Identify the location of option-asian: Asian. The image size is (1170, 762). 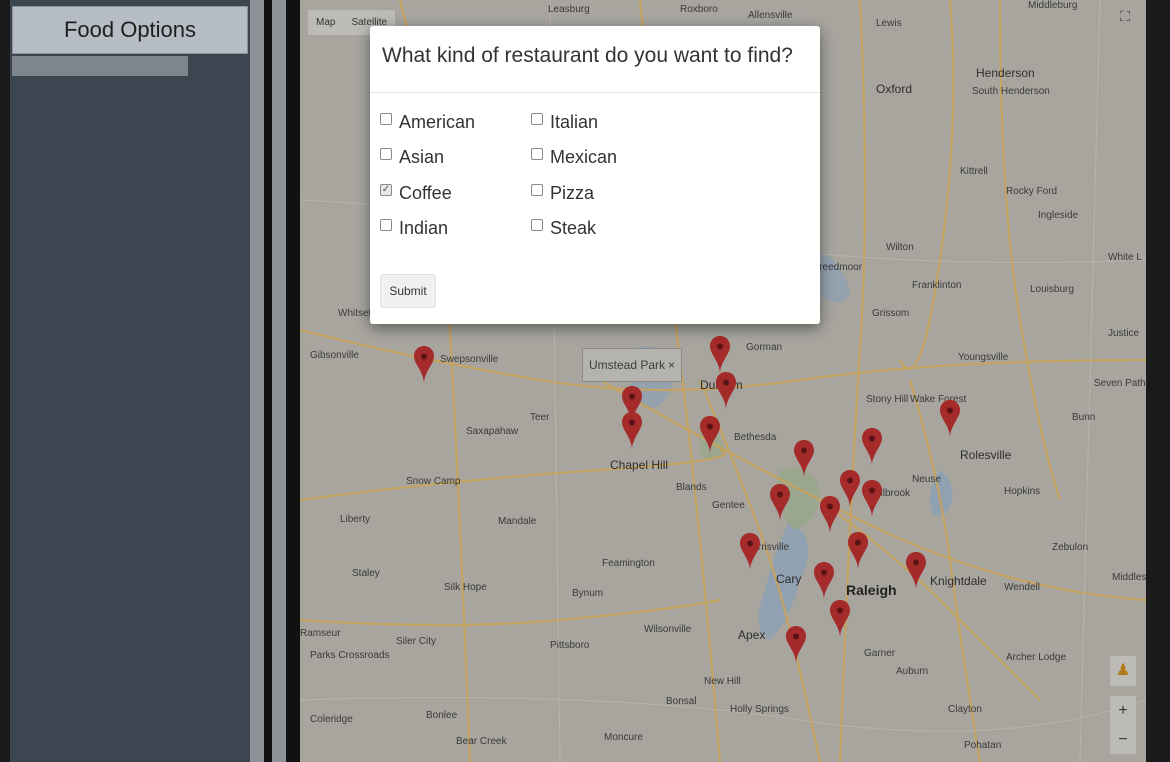
(412, 157).